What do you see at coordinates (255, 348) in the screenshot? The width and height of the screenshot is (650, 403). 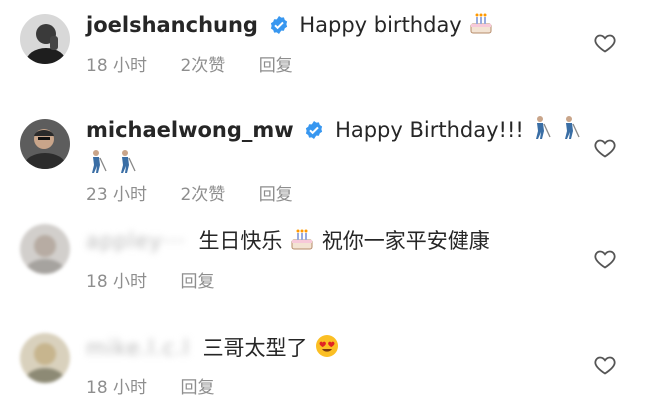 I see `comment-text: 三哥太型了` at bounding box center [255, 348].